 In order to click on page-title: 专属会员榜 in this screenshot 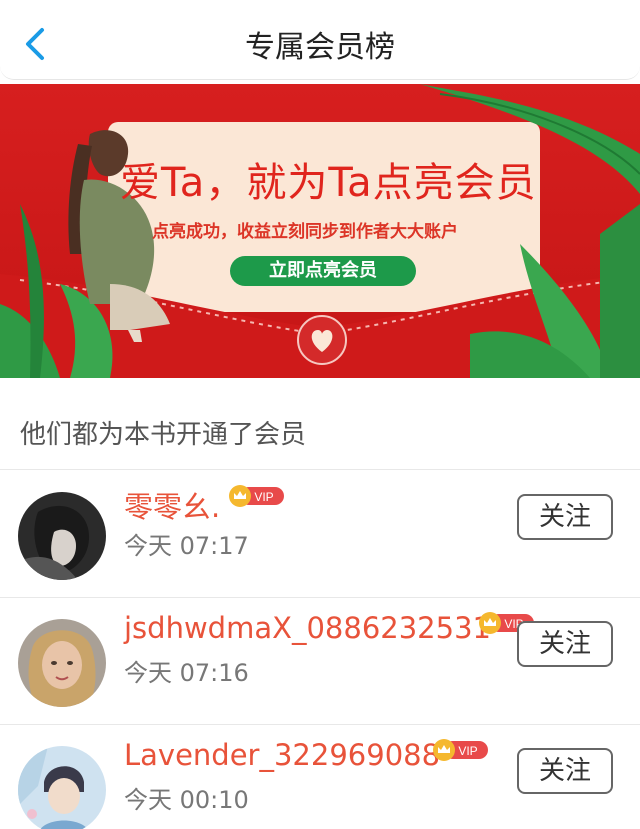, I will do `click(320, 47)`.